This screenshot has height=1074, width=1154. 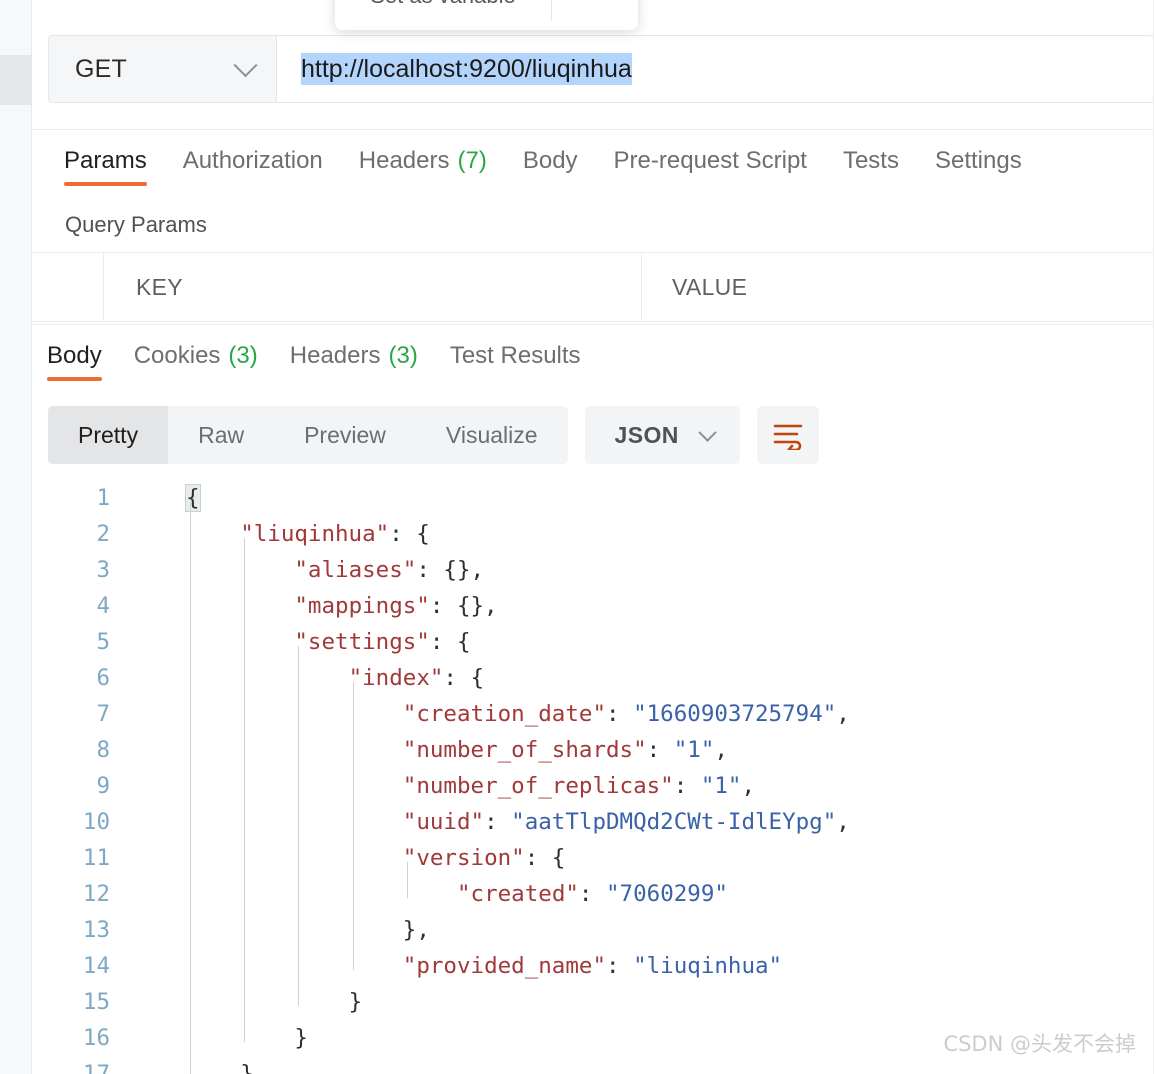 I want to click on json-key: "number_of_shards", so click(x=524, y=750).